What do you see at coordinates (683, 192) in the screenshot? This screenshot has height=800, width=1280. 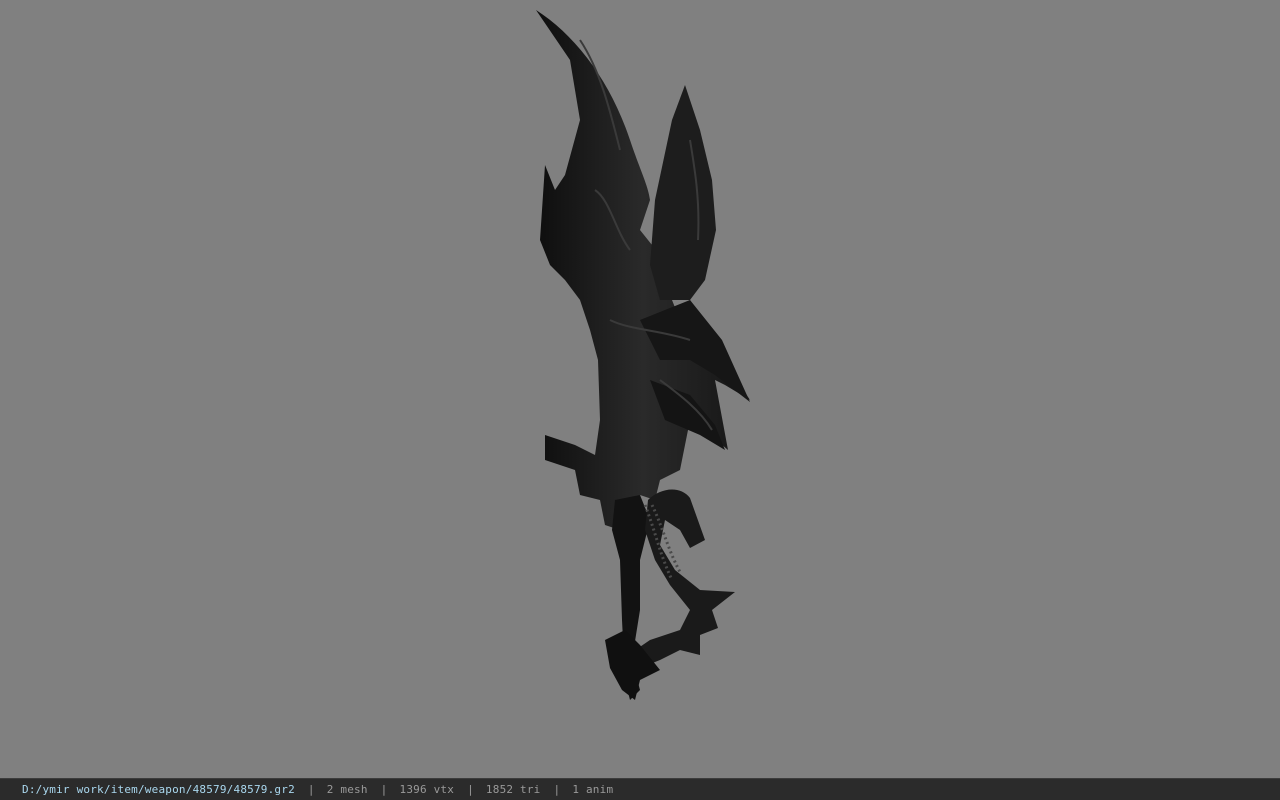 I see `weapon-upper-spike` at bounding box center [683, 192].